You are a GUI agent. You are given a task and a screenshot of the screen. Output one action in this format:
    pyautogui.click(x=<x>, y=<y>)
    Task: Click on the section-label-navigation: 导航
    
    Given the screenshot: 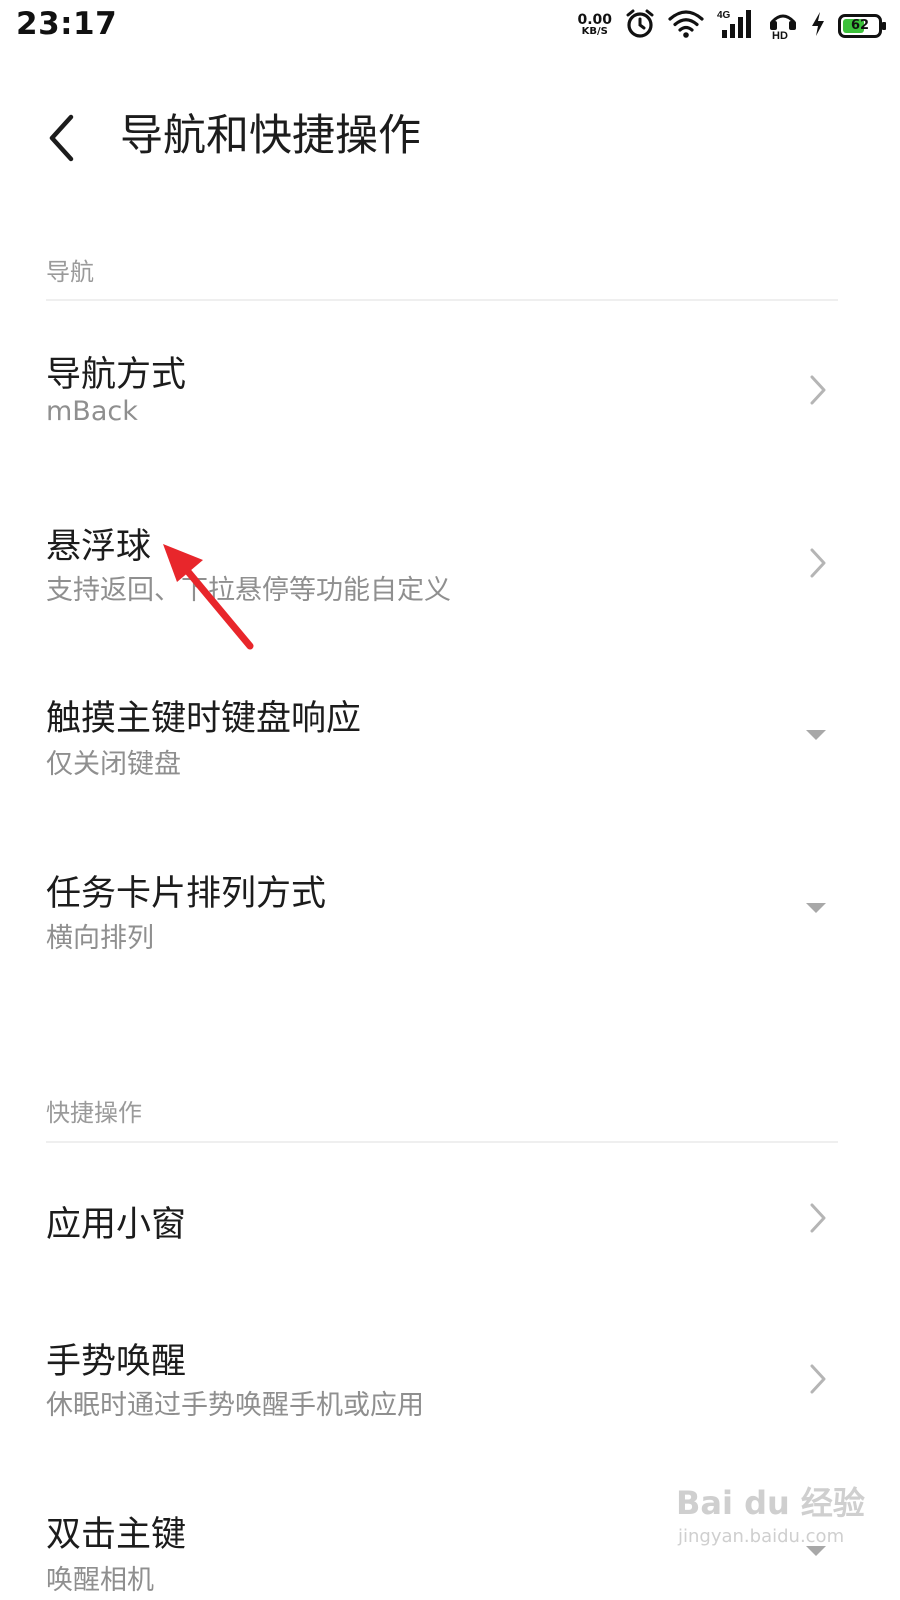 What is the action you would take?
    pyautogui.click(x=70, y=272)
    